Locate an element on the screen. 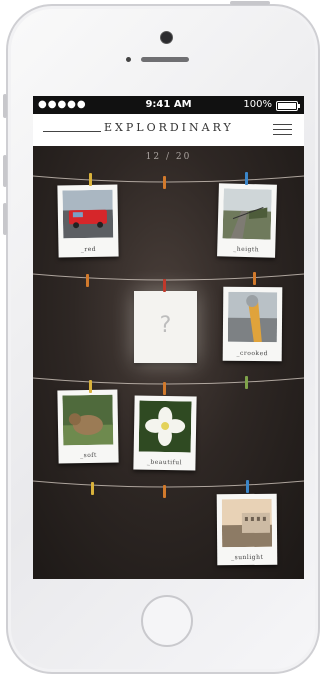  photo-caption: _beautiful is located at coordinates (164, 462).